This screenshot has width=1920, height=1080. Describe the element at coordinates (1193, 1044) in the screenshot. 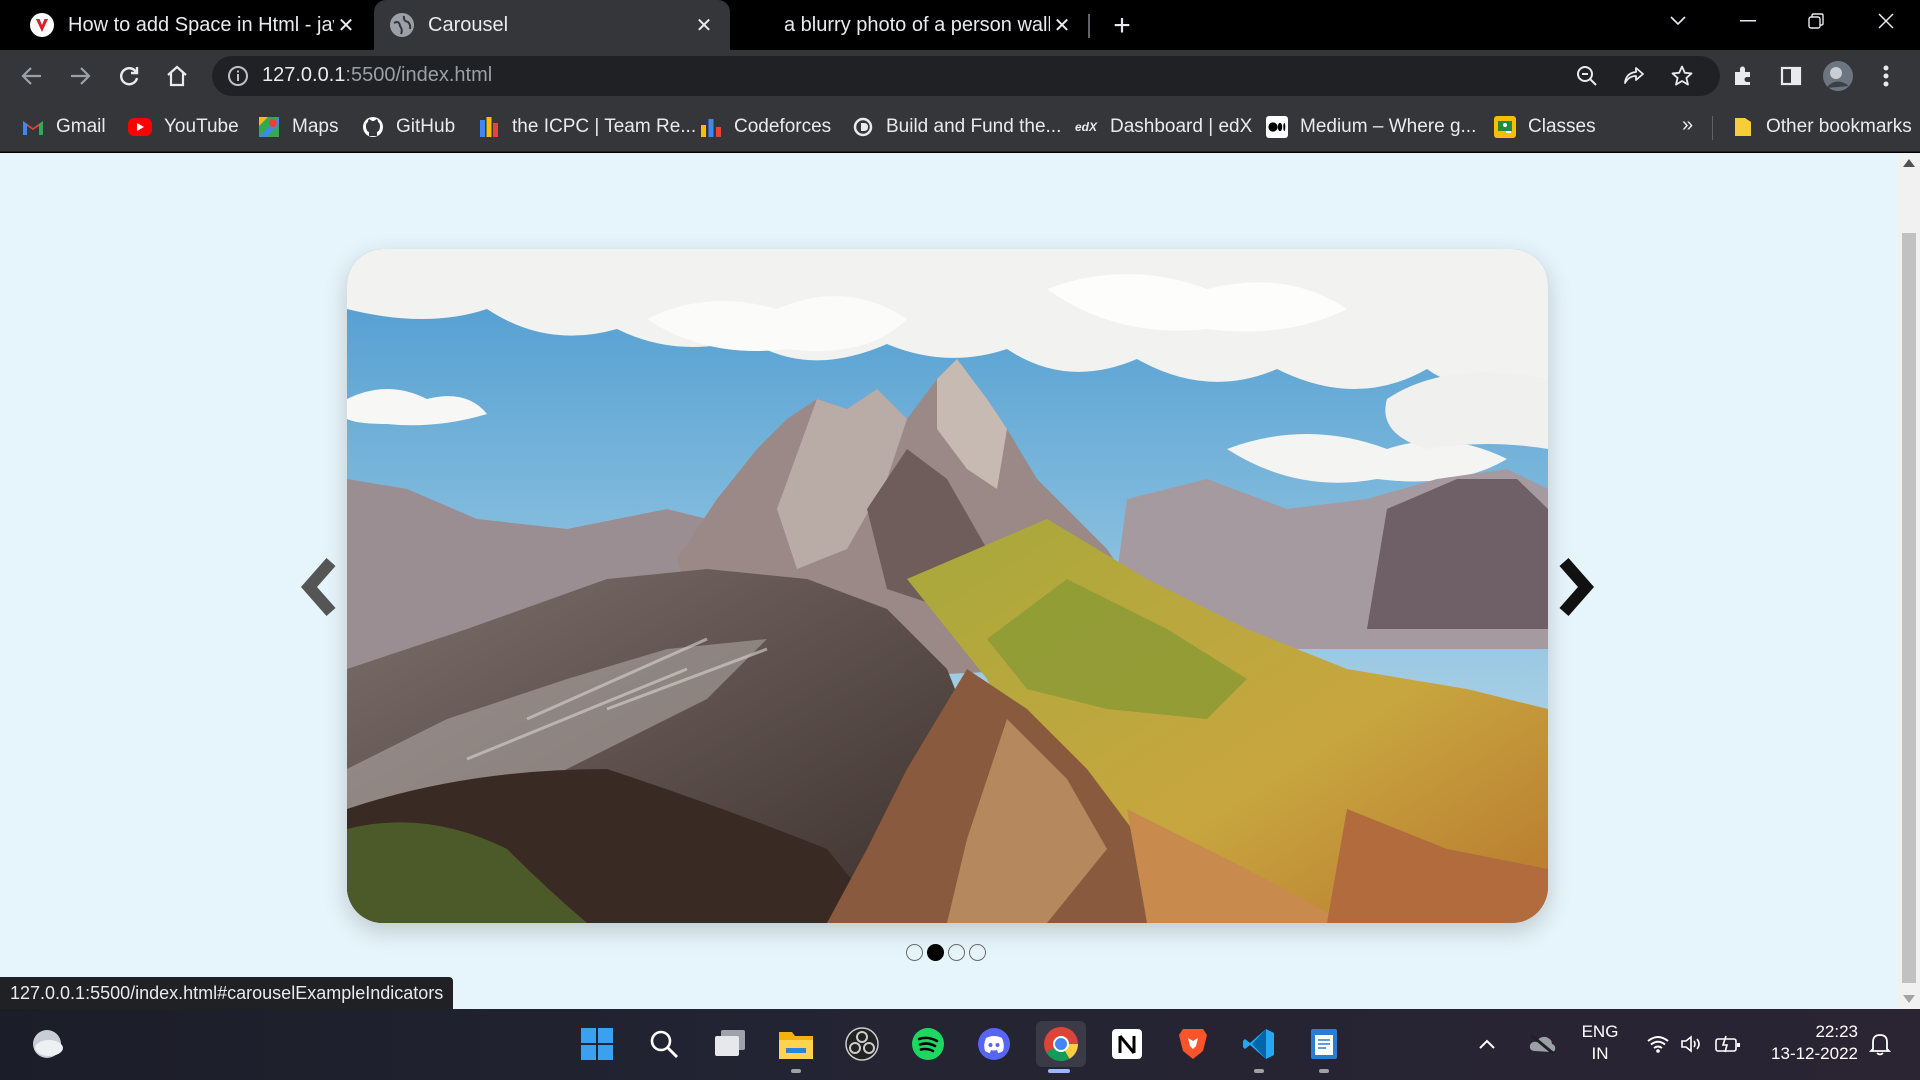

I see `brave-icon` at that location.